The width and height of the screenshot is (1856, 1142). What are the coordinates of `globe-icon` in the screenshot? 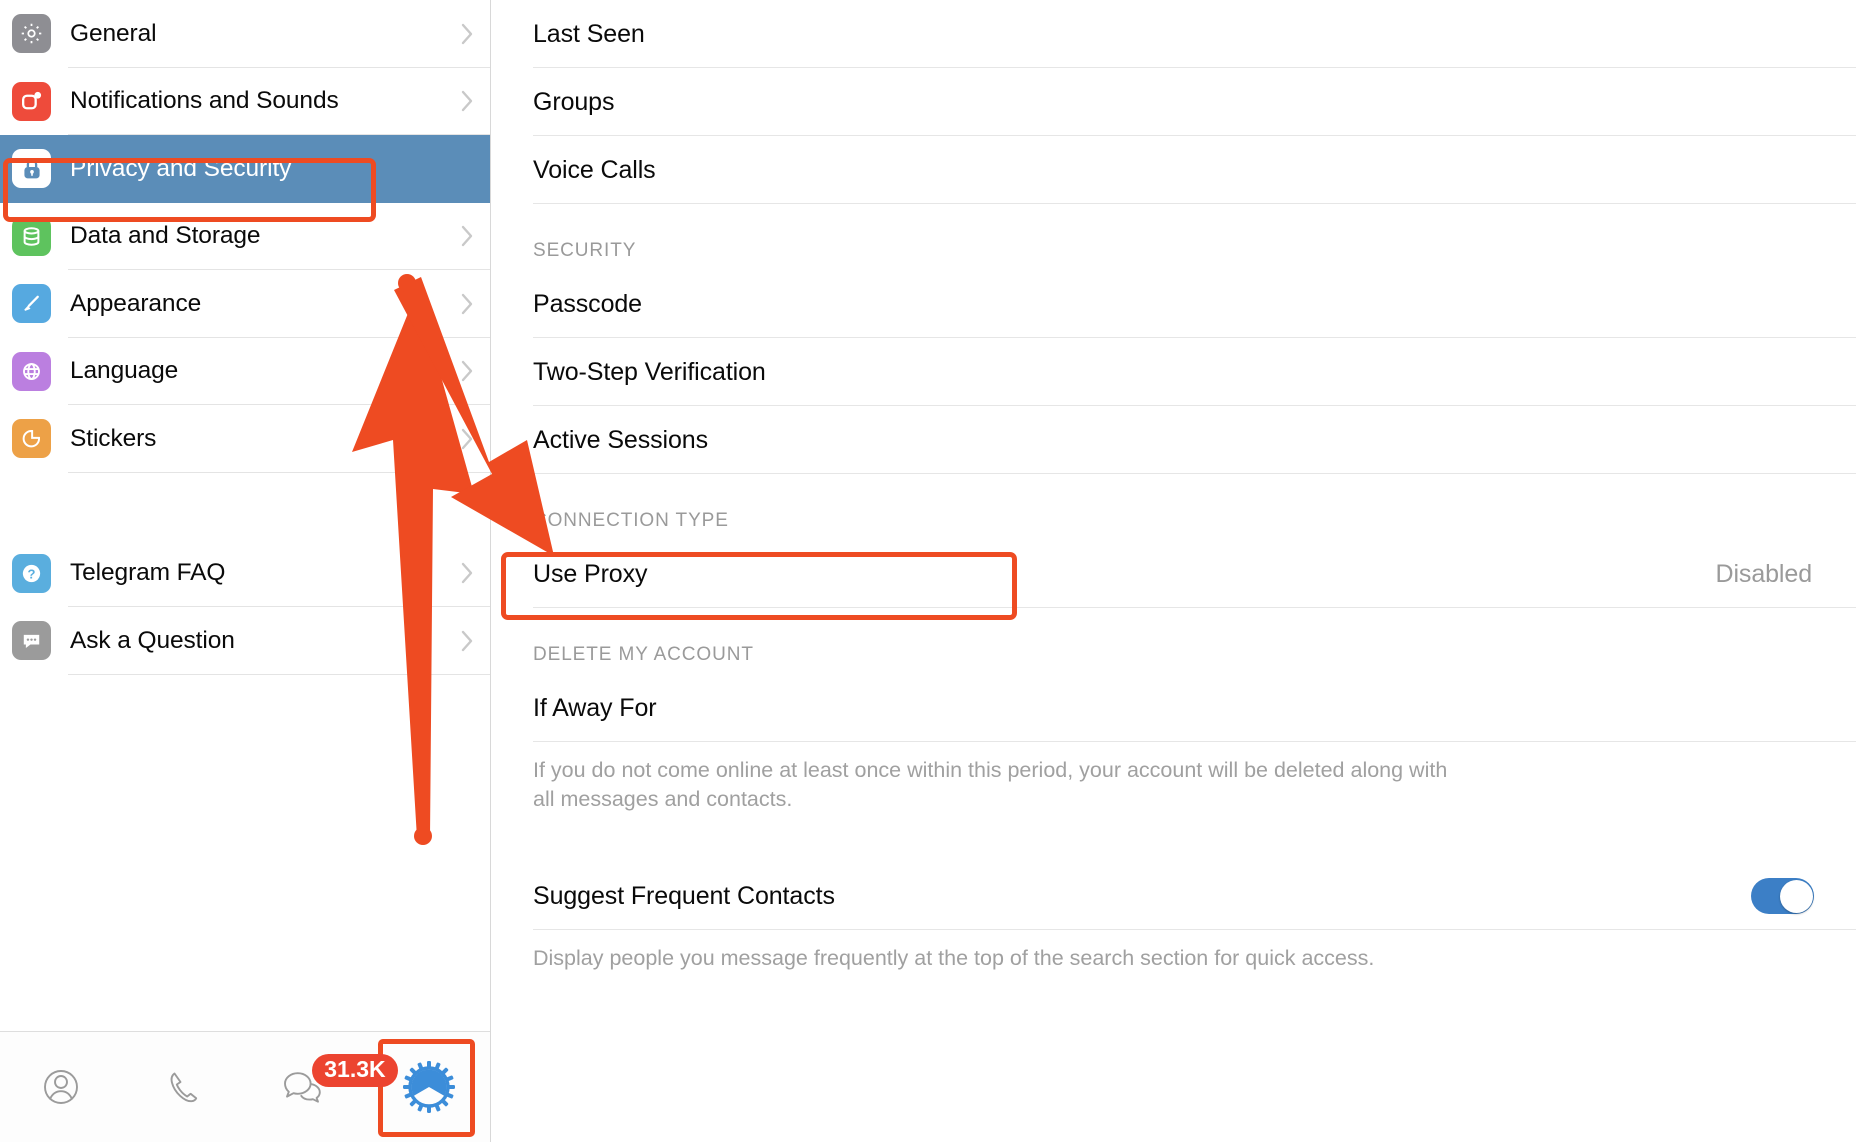 It's located at (31, 371).